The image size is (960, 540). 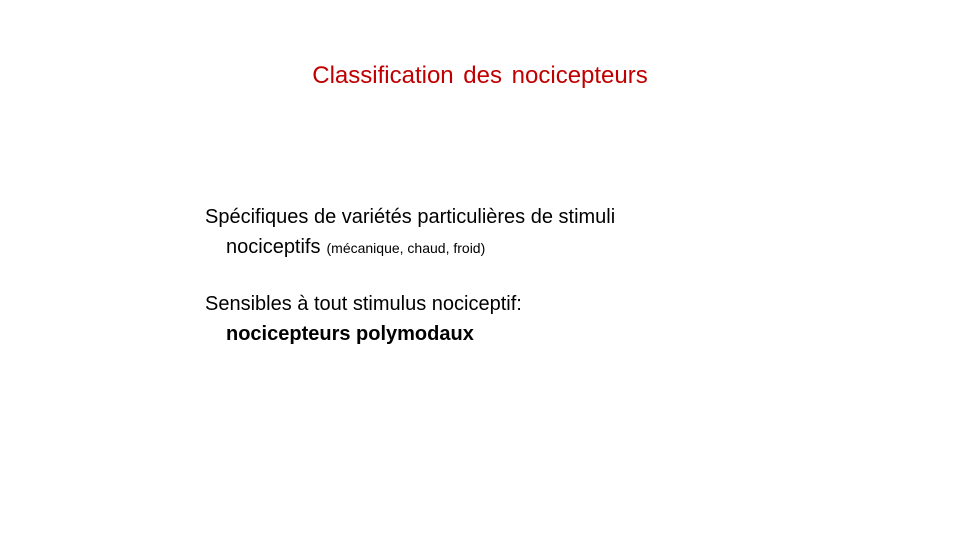 What do you see at coordinates (406, 248) in the screenshot?
I see `item-note: (mécanique, chaud, froid)` at bounding box center [406, 248].